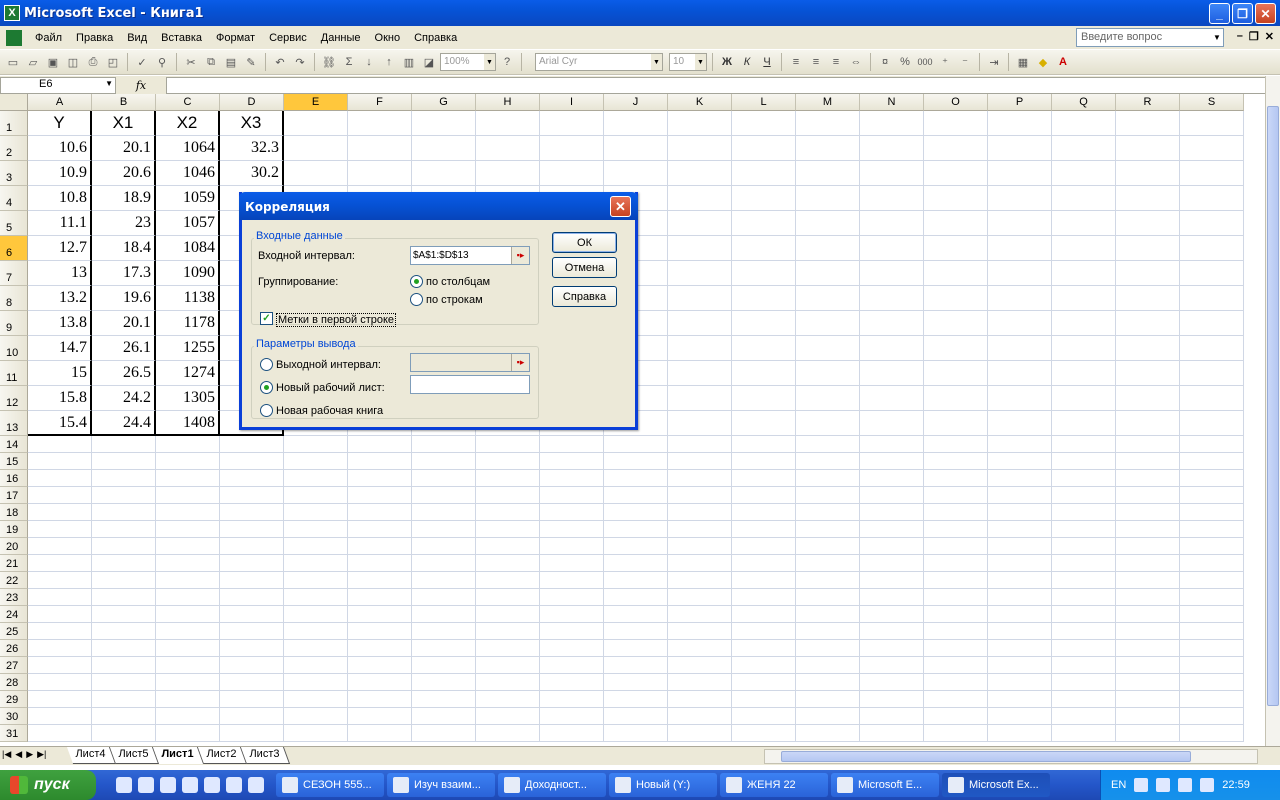 This screenshot has height=800, width=1280. What do you see at coordinates (14, 529) in the screenshot?
I see `row-header: 19` at bounding box center [14, 529].